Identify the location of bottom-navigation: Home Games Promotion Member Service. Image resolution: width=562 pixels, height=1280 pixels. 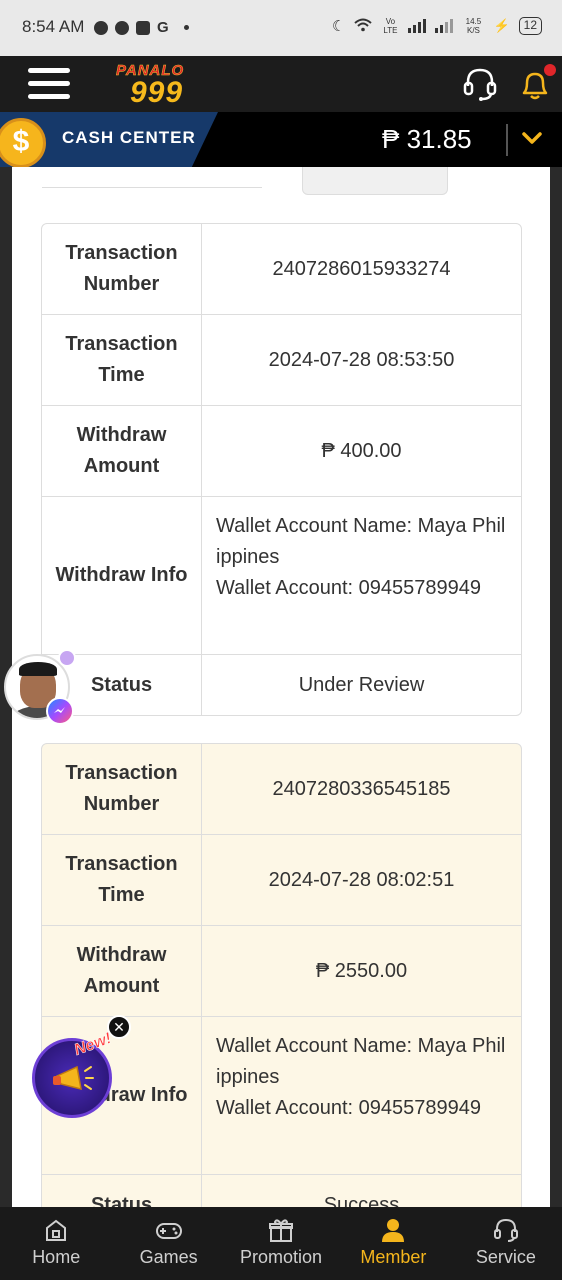
(281, 1243).